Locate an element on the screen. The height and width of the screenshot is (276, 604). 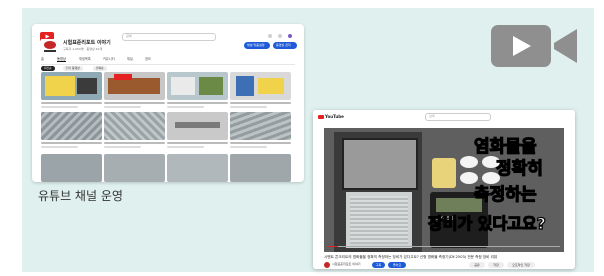
youtube-logo: YouTube is located at coordinates (331, 116).